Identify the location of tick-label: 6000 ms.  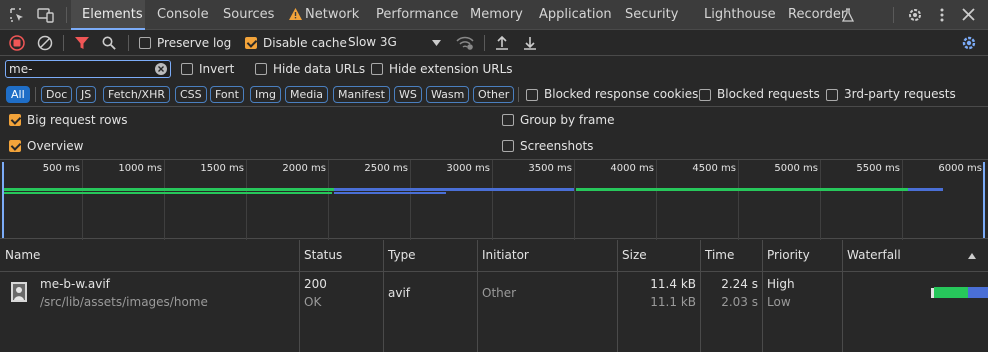
(960, 168).